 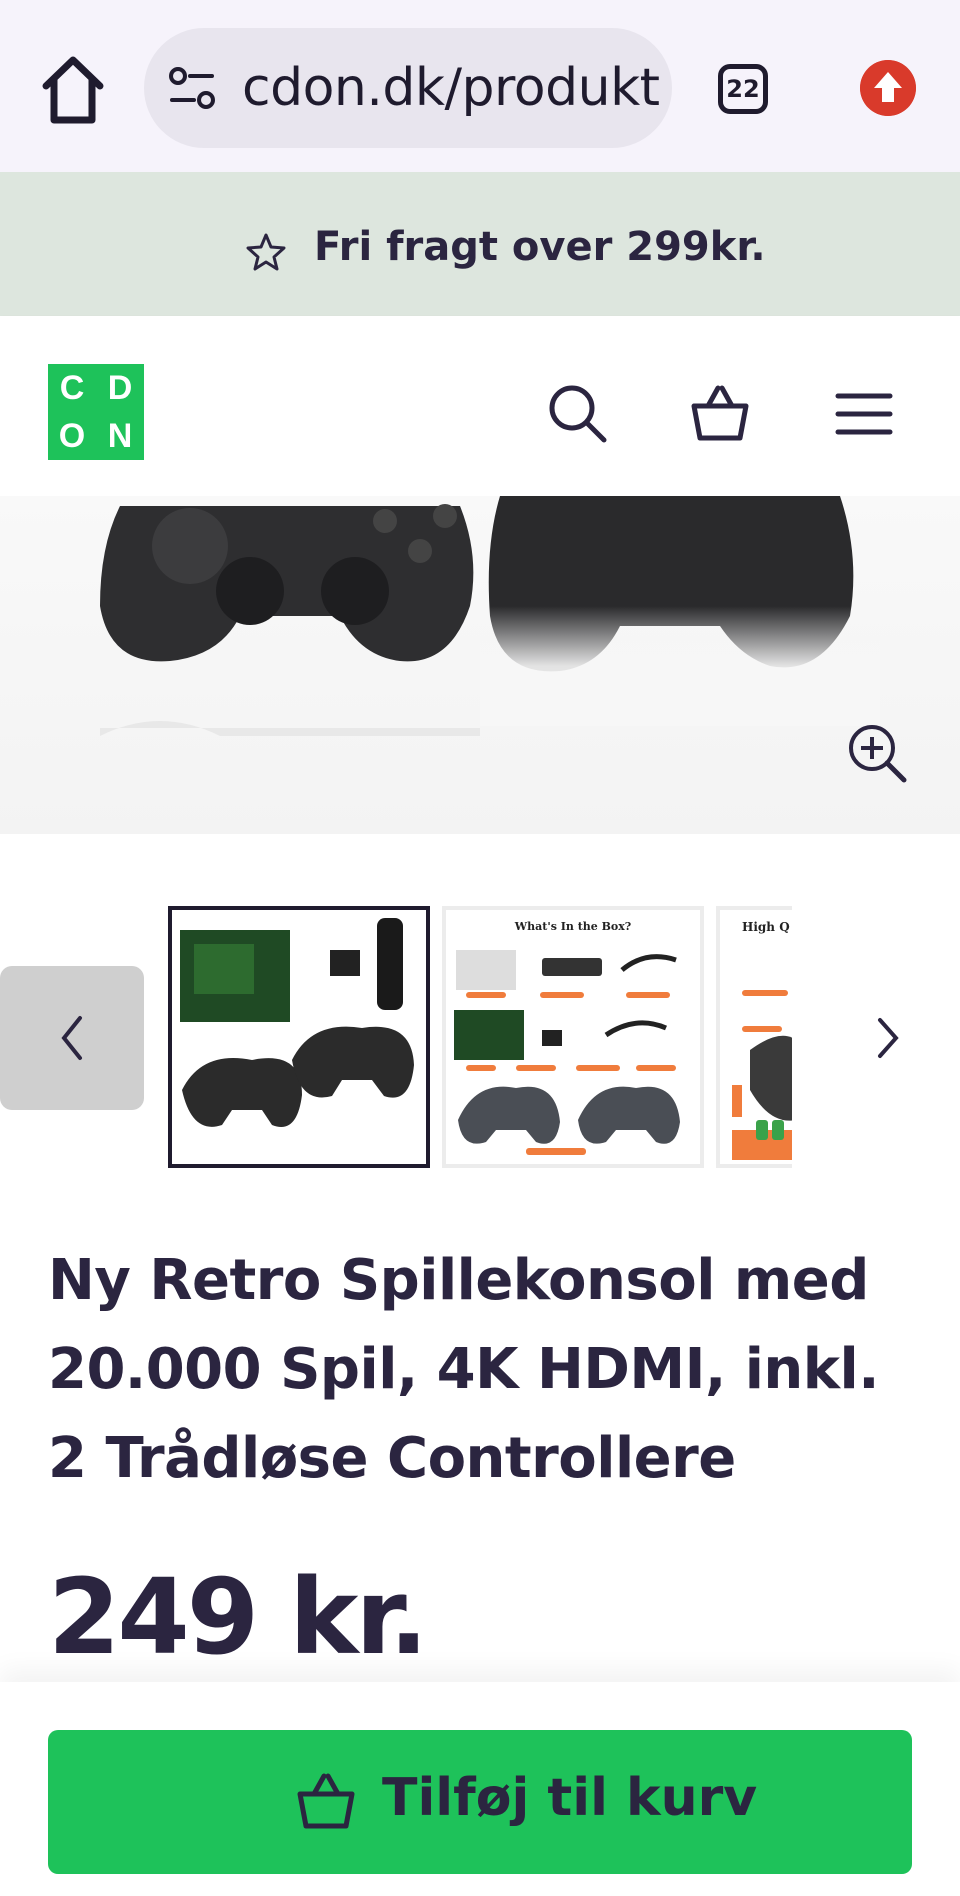 I want to click on menu-icon, so click(x=864, y=414).